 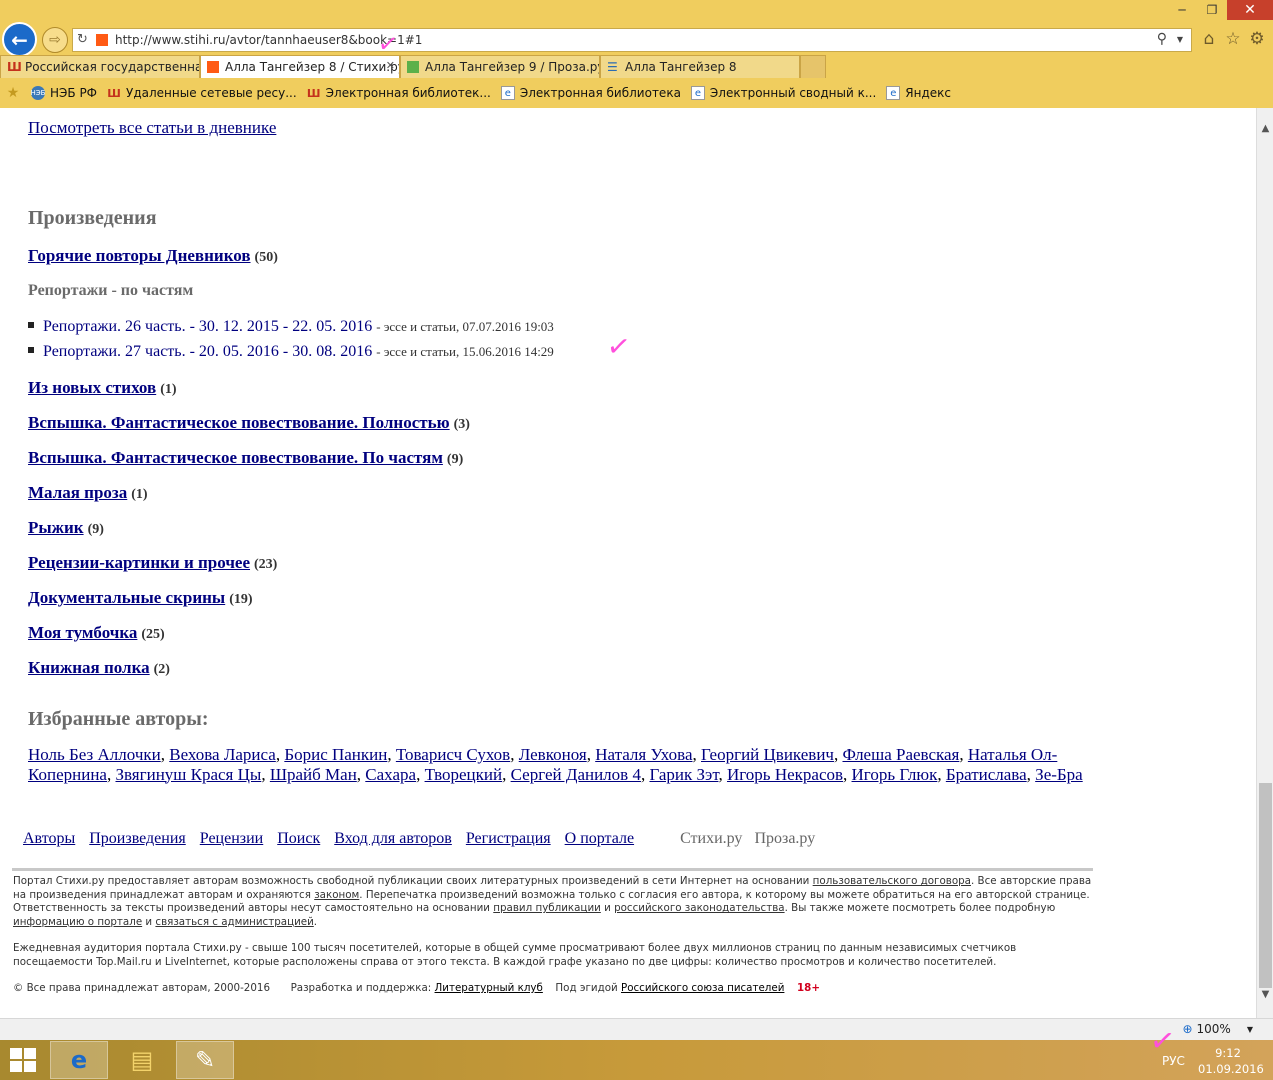 What do you see at coordinates (94, 754) in the screenshot?
I see `author-link: Ноль Без Аллочки` at bounding box center [94, 754].